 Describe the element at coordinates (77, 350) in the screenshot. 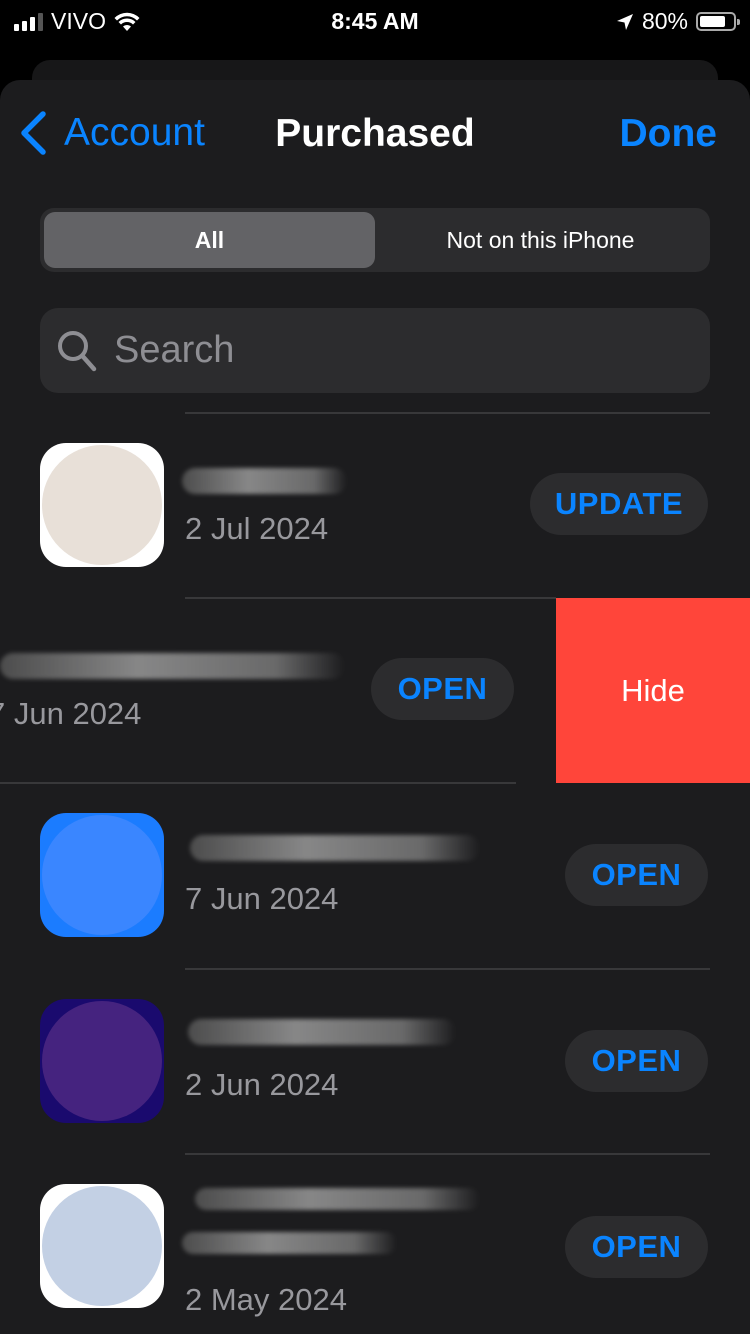

I see `search-icon` at that location.